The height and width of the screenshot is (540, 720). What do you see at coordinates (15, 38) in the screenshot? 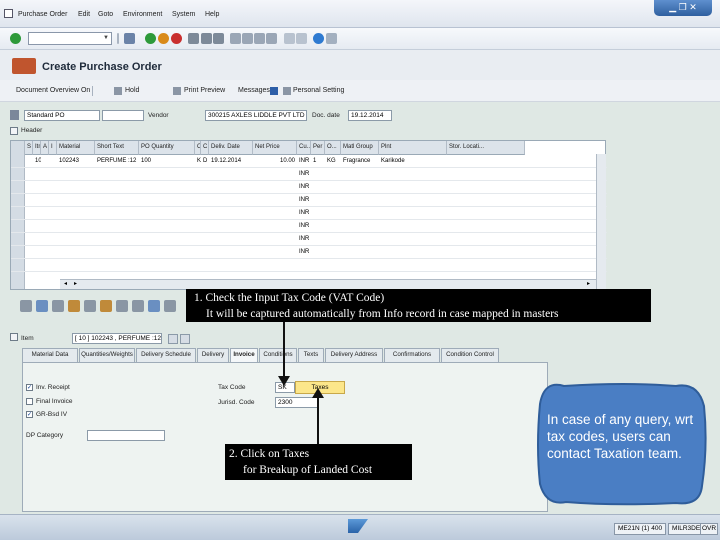
I see `enter-icon` at bounding box center [15, 38].